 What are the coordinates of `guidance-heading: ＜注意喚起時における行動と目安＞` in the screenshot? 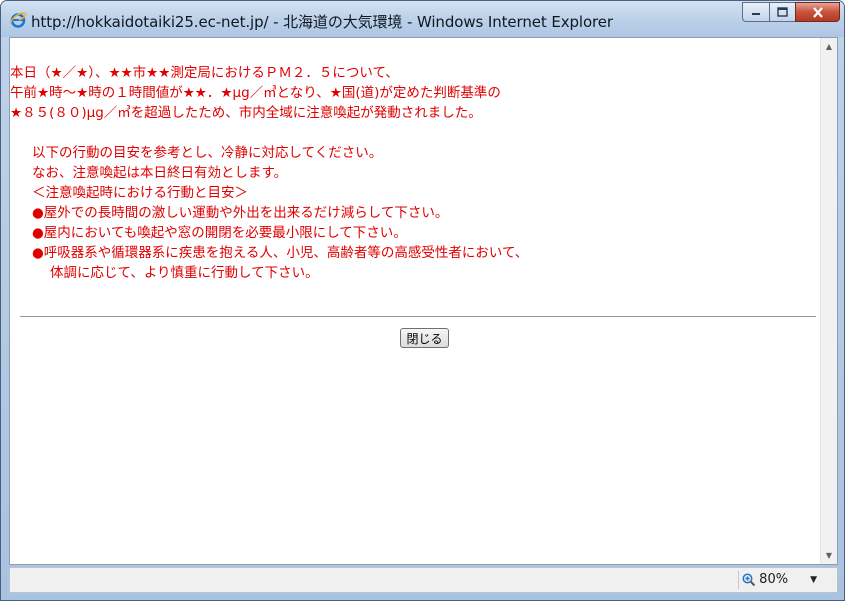 It's located at (140, 193).